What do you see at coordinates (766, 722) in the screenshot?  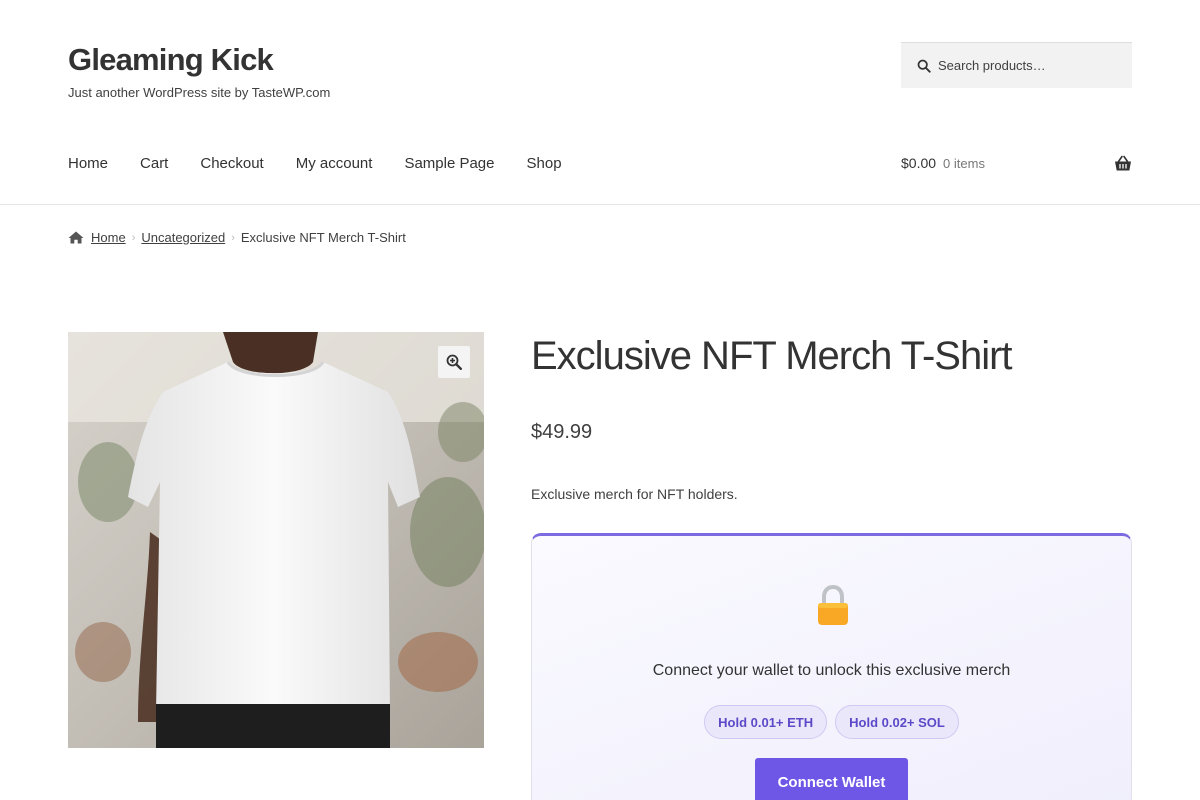 I see `requirement-badge-eth: Hold 0.01+ ETH` at bounding box center [766, 722].